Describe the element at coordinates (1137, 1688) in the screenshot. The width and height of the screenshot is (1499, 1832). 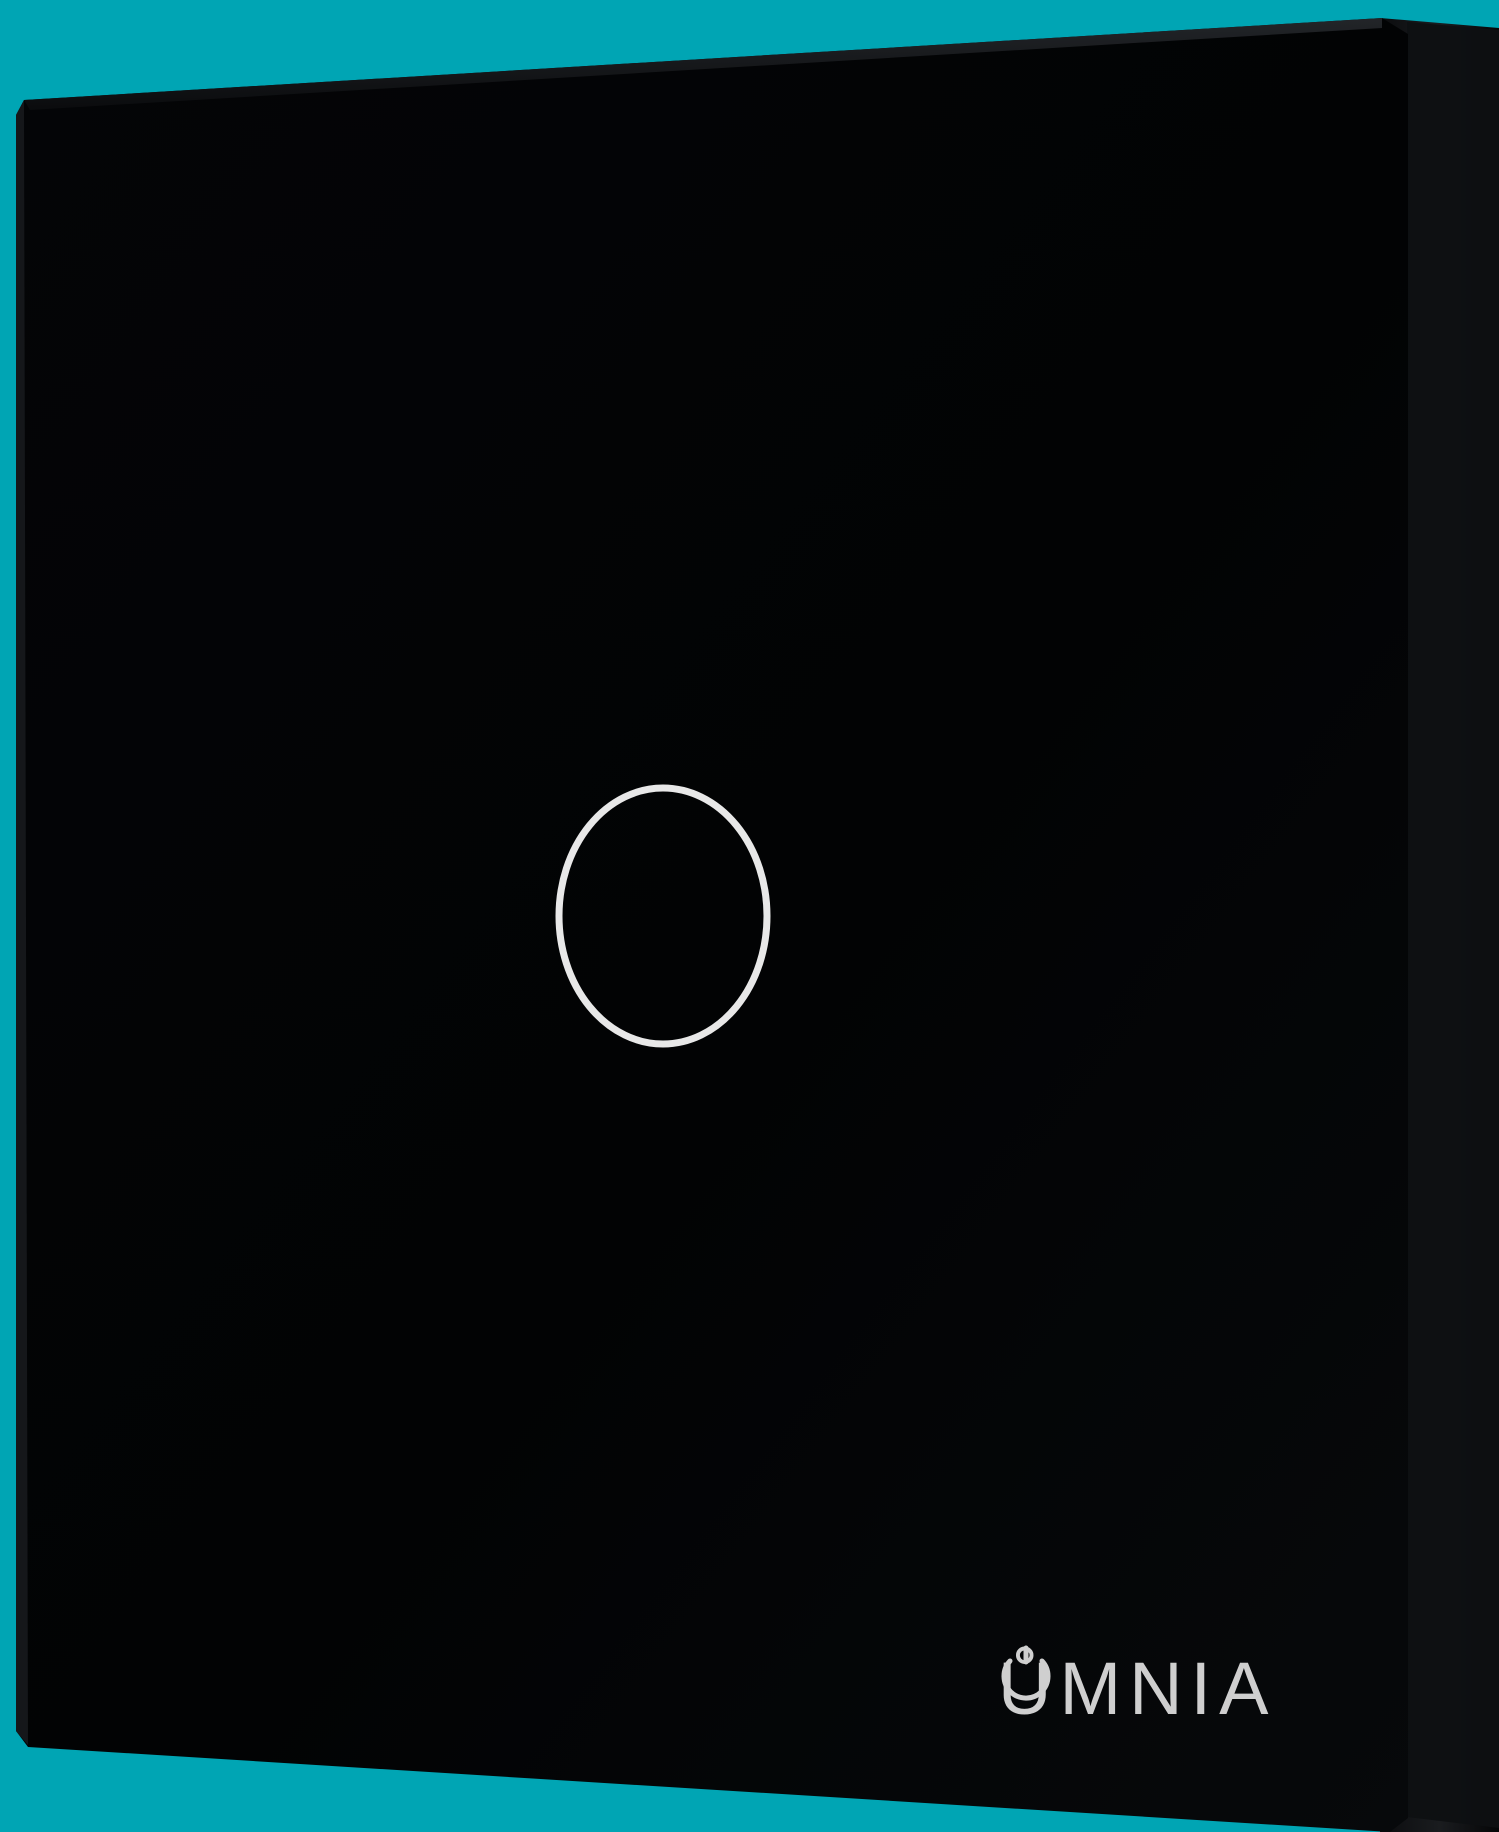
I see `brand-logo-text: ŮMNIA` at that location.